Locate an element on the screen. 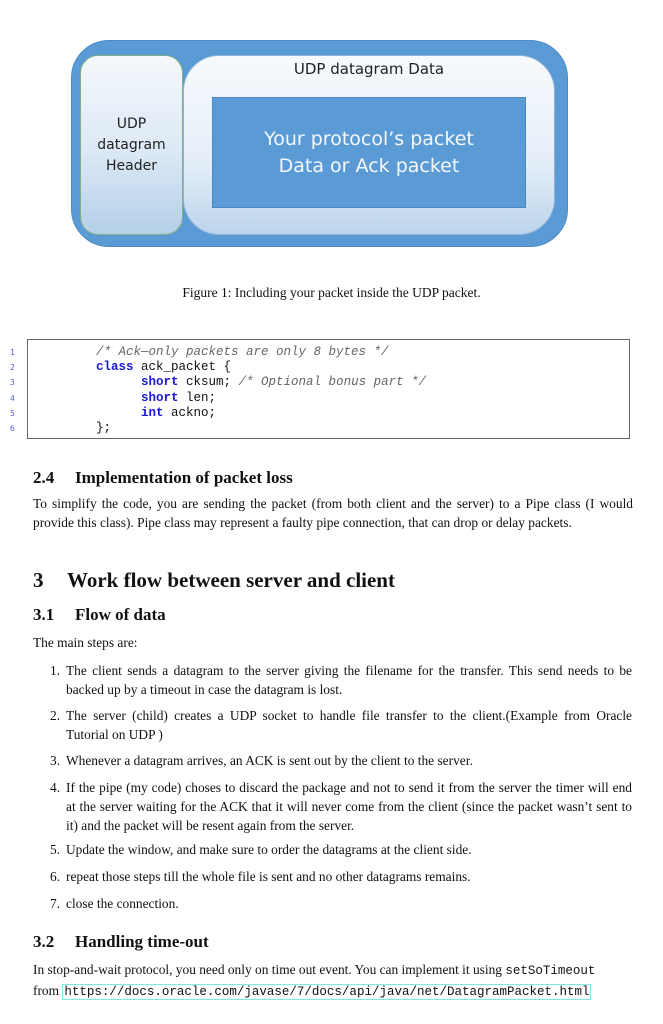 The height and width of the screenshot is (1024, 663). section-title: Flow of data is located at coordinates (120, 614).